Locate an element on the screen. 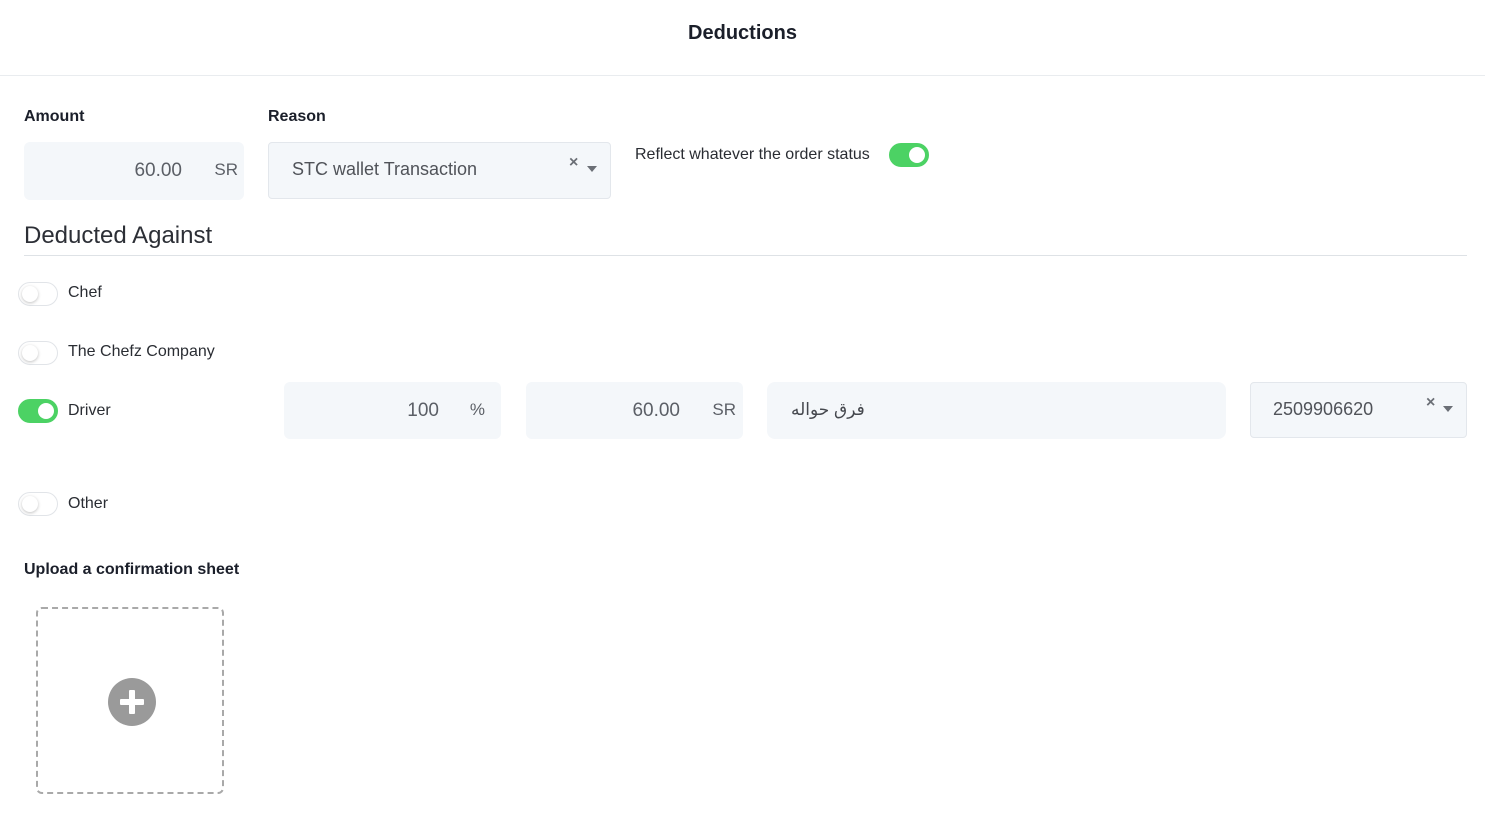  amount-label: Amount is located at coordinates (54, 116).